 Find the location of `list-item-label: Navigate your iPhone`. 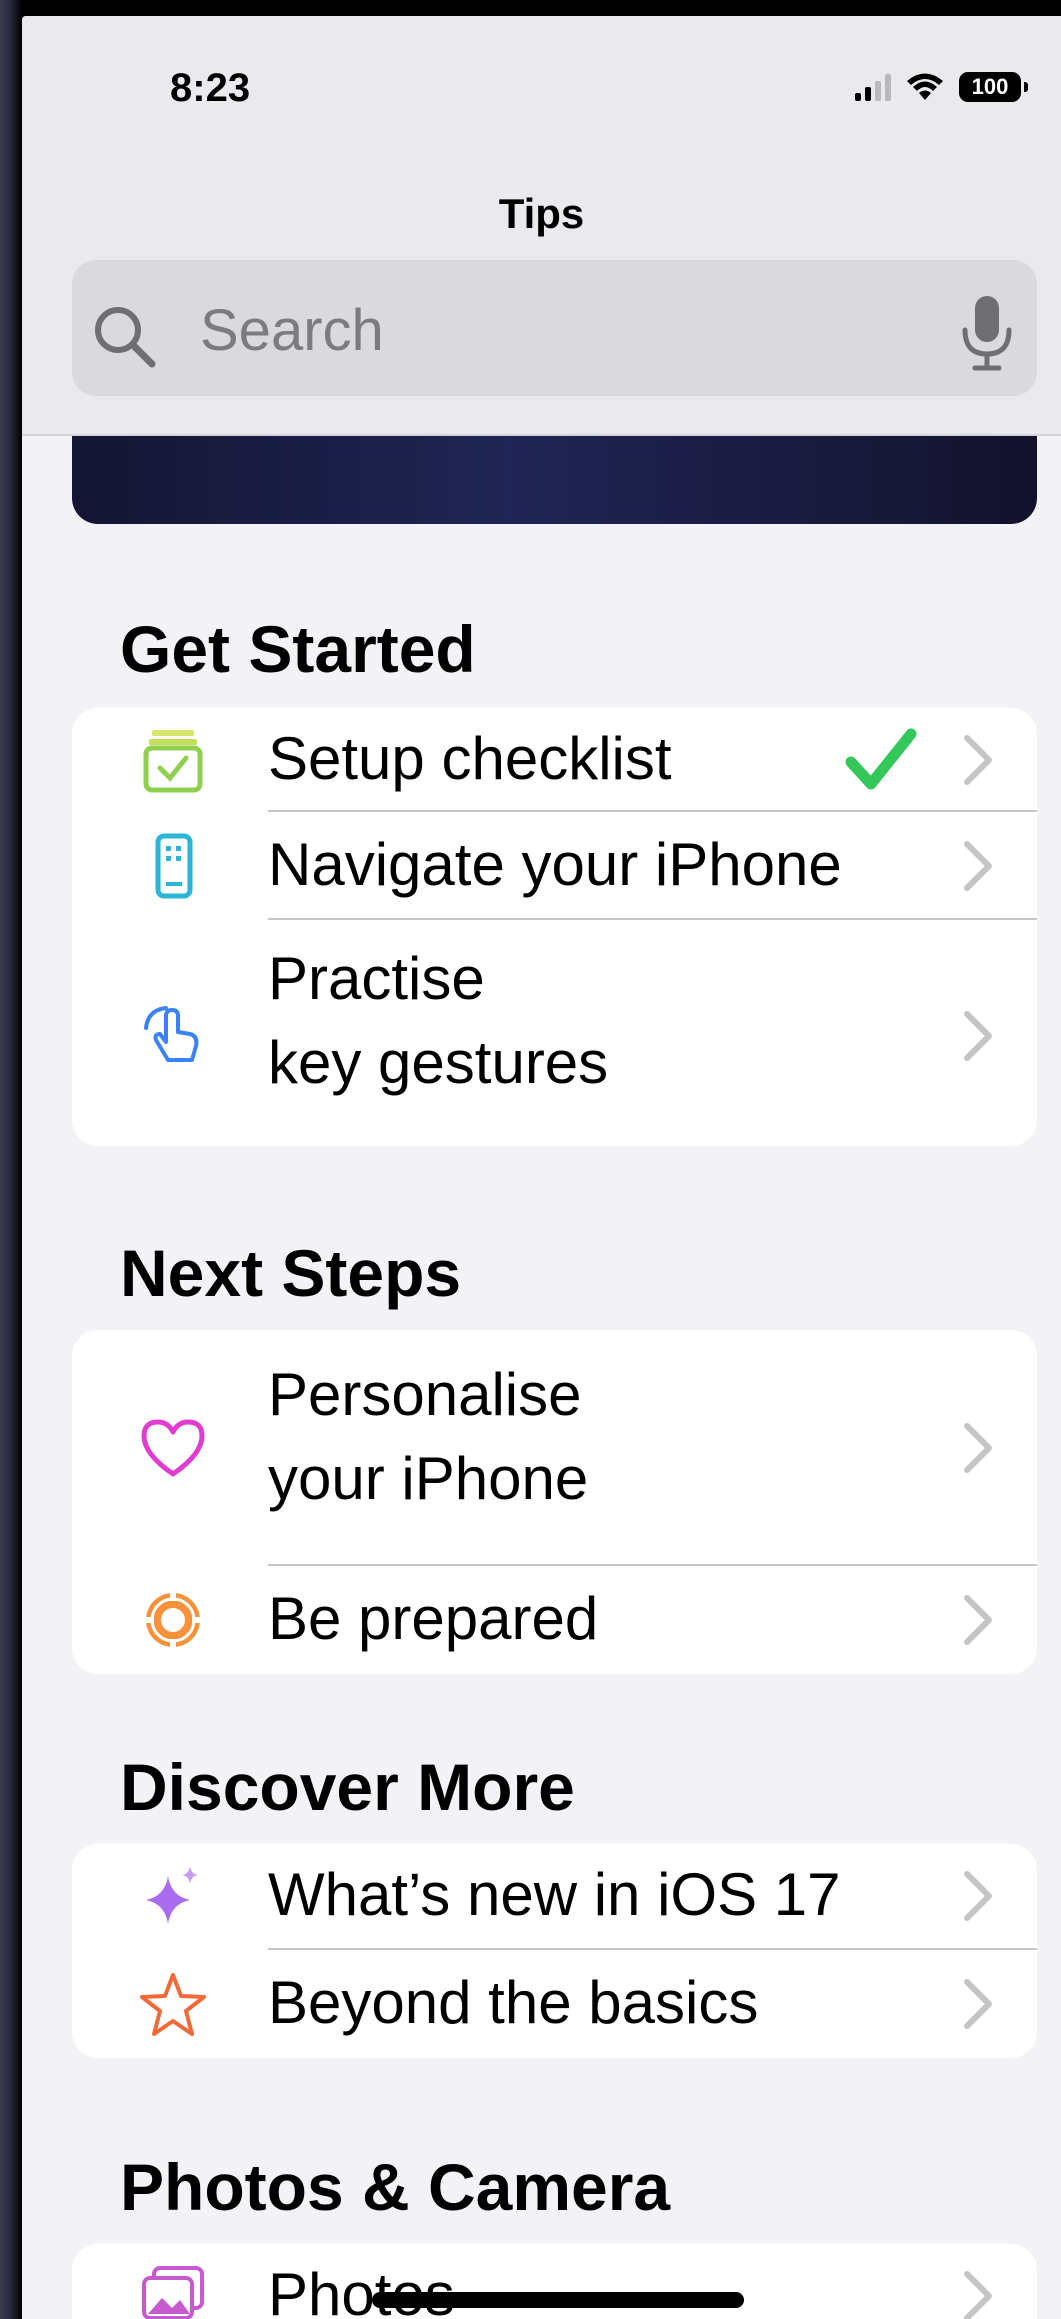

list-item-label: Navigate your iPhone is located at coordinates (555, 864).